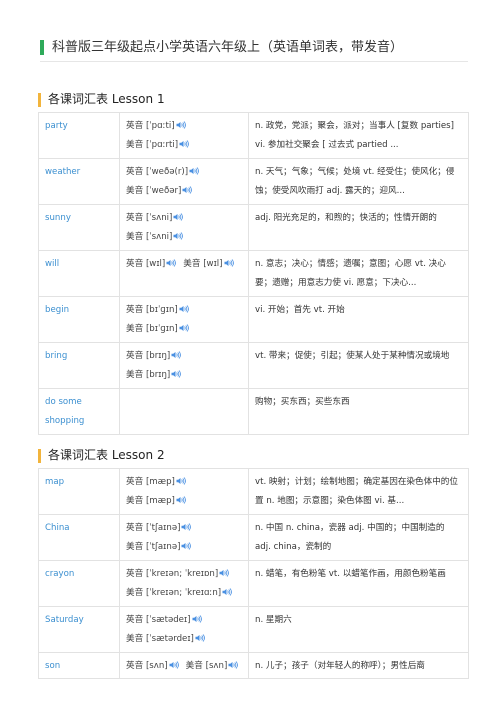  Describe the element at coordinates (156, 666) in the screenshot. I see `uk-phonetic: [sʌn]` at that location.